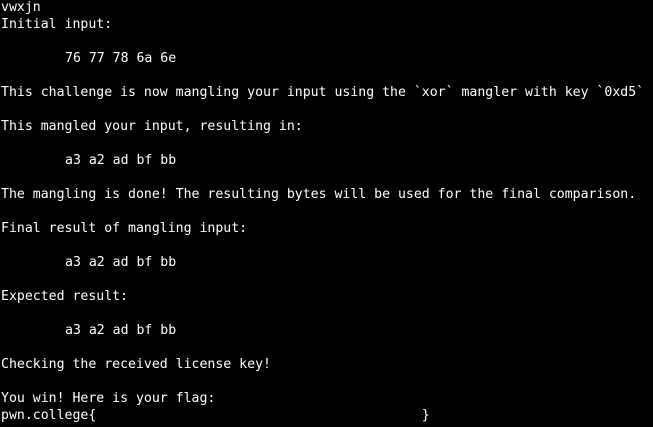 This screenshot has width=653, height=427. What do you see at coordinates (121, 262) in the screenshot?
I see `final-result-bytes: a3 a2 ad bf bb` at bounding box center [121, 262].